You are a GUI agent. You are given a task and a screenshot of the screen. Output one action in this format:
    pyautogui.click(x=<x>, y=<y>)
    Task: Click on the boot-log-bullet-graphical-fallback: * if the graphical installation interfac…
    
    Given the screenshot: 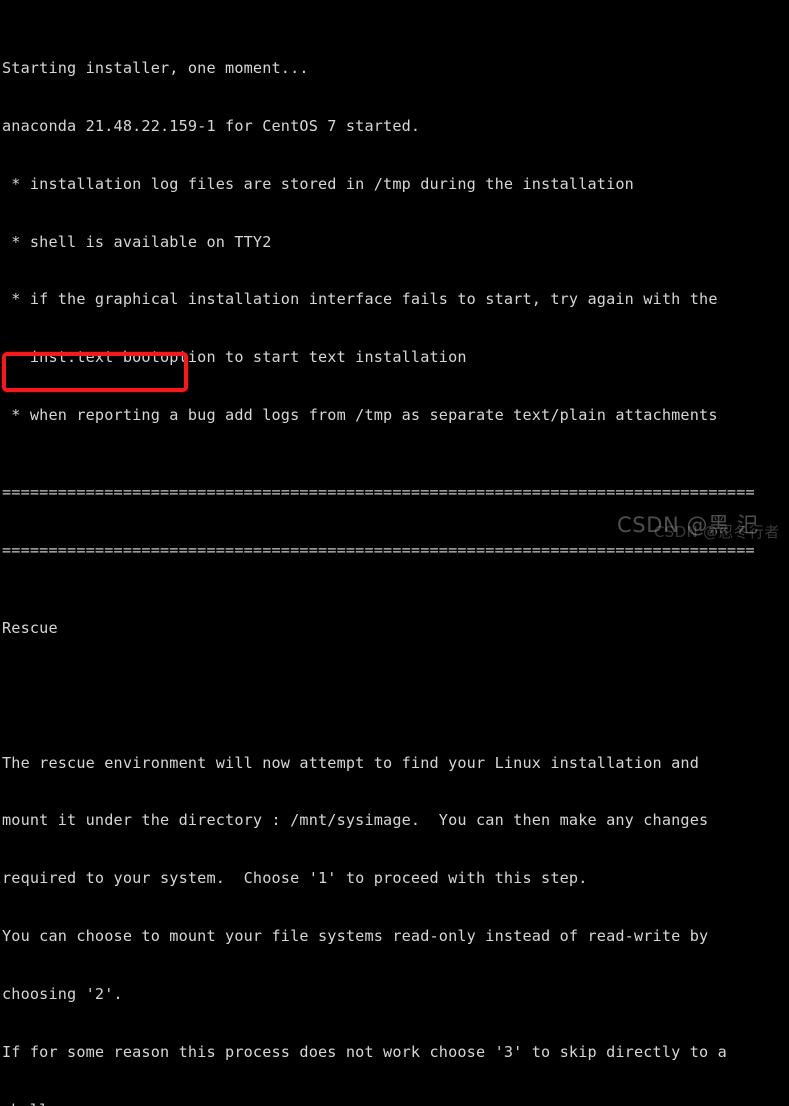 What is the action you would take?
    pyautogui.click(x=360, y=299)
    